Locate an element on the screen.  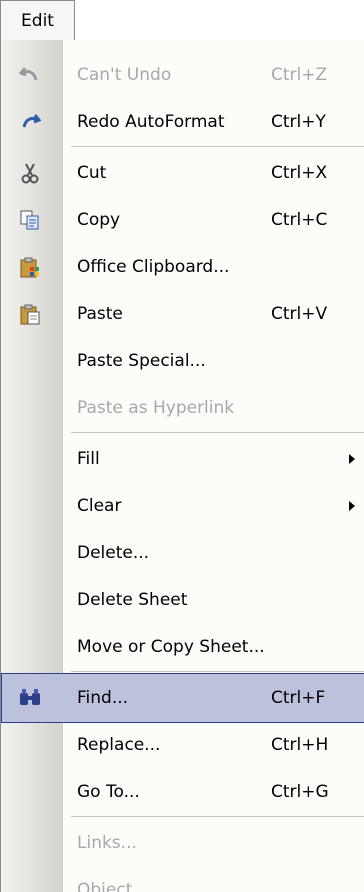
binoculars-icon is located at coordinates (30, 698).